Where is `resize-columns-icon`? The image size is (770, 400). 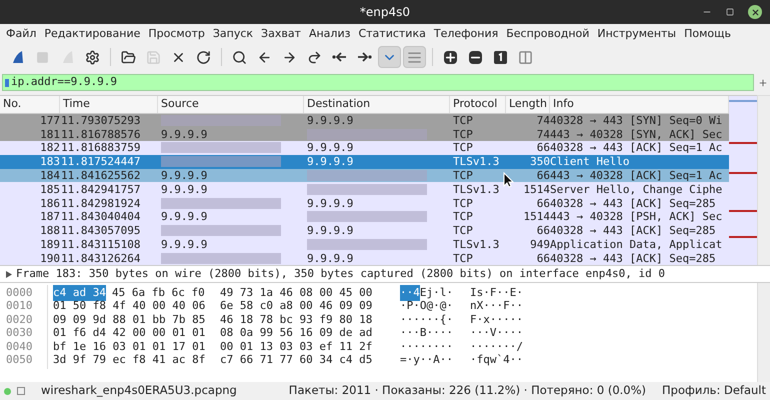 resize-columns-icon is located at coordinates (525, 57).